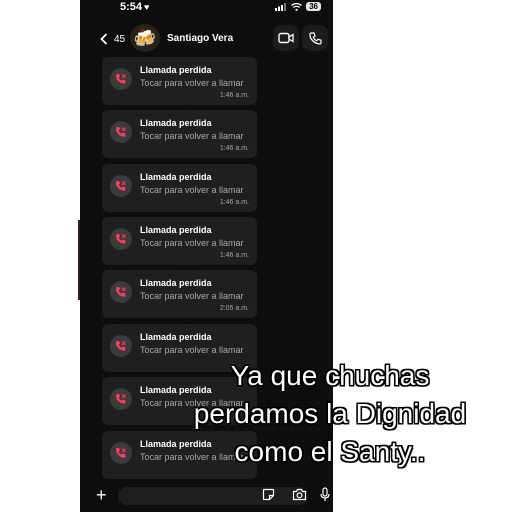  I want to click on heart-icon: ♥, so click(147, 7).